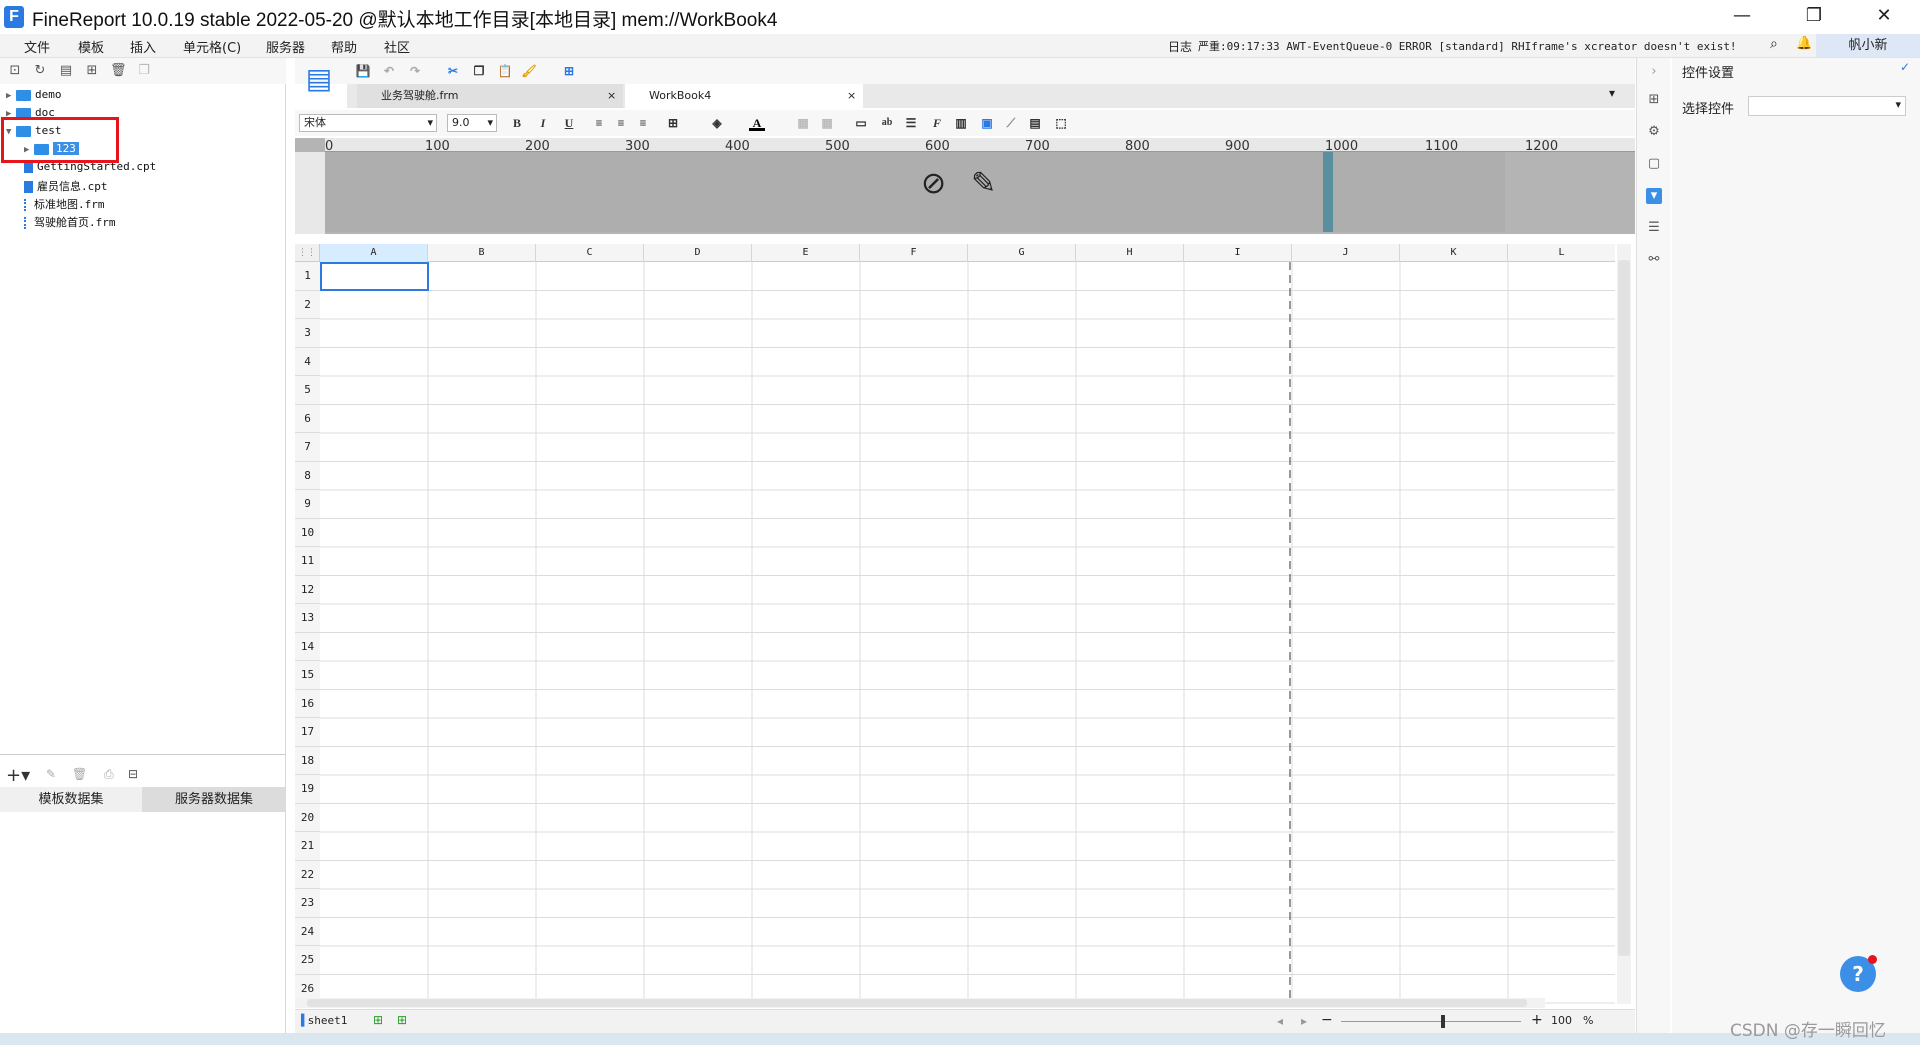 This screenshot has height=1045, width=1920. I want to click on close-tab-icon: ×, so click(611, 96).